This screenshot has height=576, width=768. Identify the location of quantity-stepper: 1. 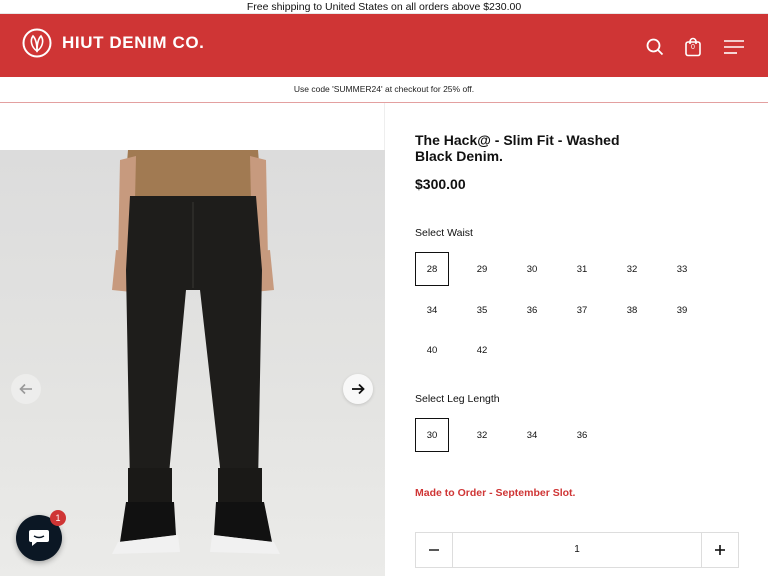
(577, 550).